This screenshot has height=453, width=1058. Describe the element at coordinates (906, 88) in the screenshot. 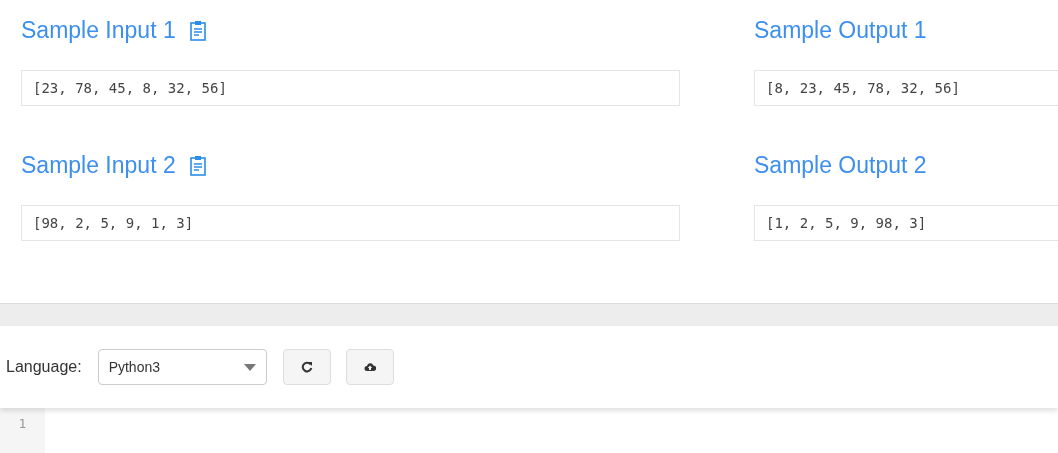

I see `sample-box: [8, 23, 45, 78, 32, 56]` at that location.